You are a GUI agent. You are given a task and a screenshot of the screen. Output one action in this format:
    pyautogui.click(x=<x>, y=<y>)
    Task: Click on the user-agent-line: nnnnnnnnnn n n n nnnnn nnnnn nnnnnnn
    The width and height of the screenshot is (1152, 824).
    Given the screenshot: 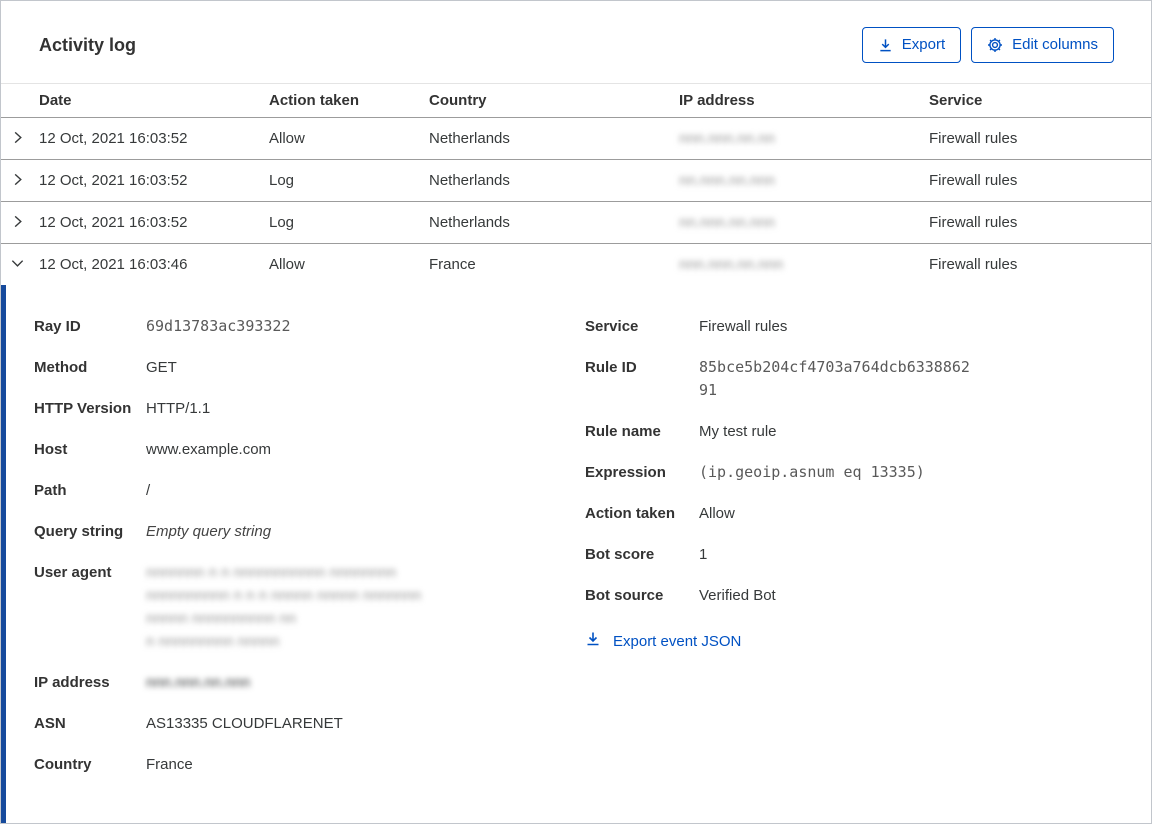 What is the action you would take?
    pyautogui.click(x=284, y=595)
    